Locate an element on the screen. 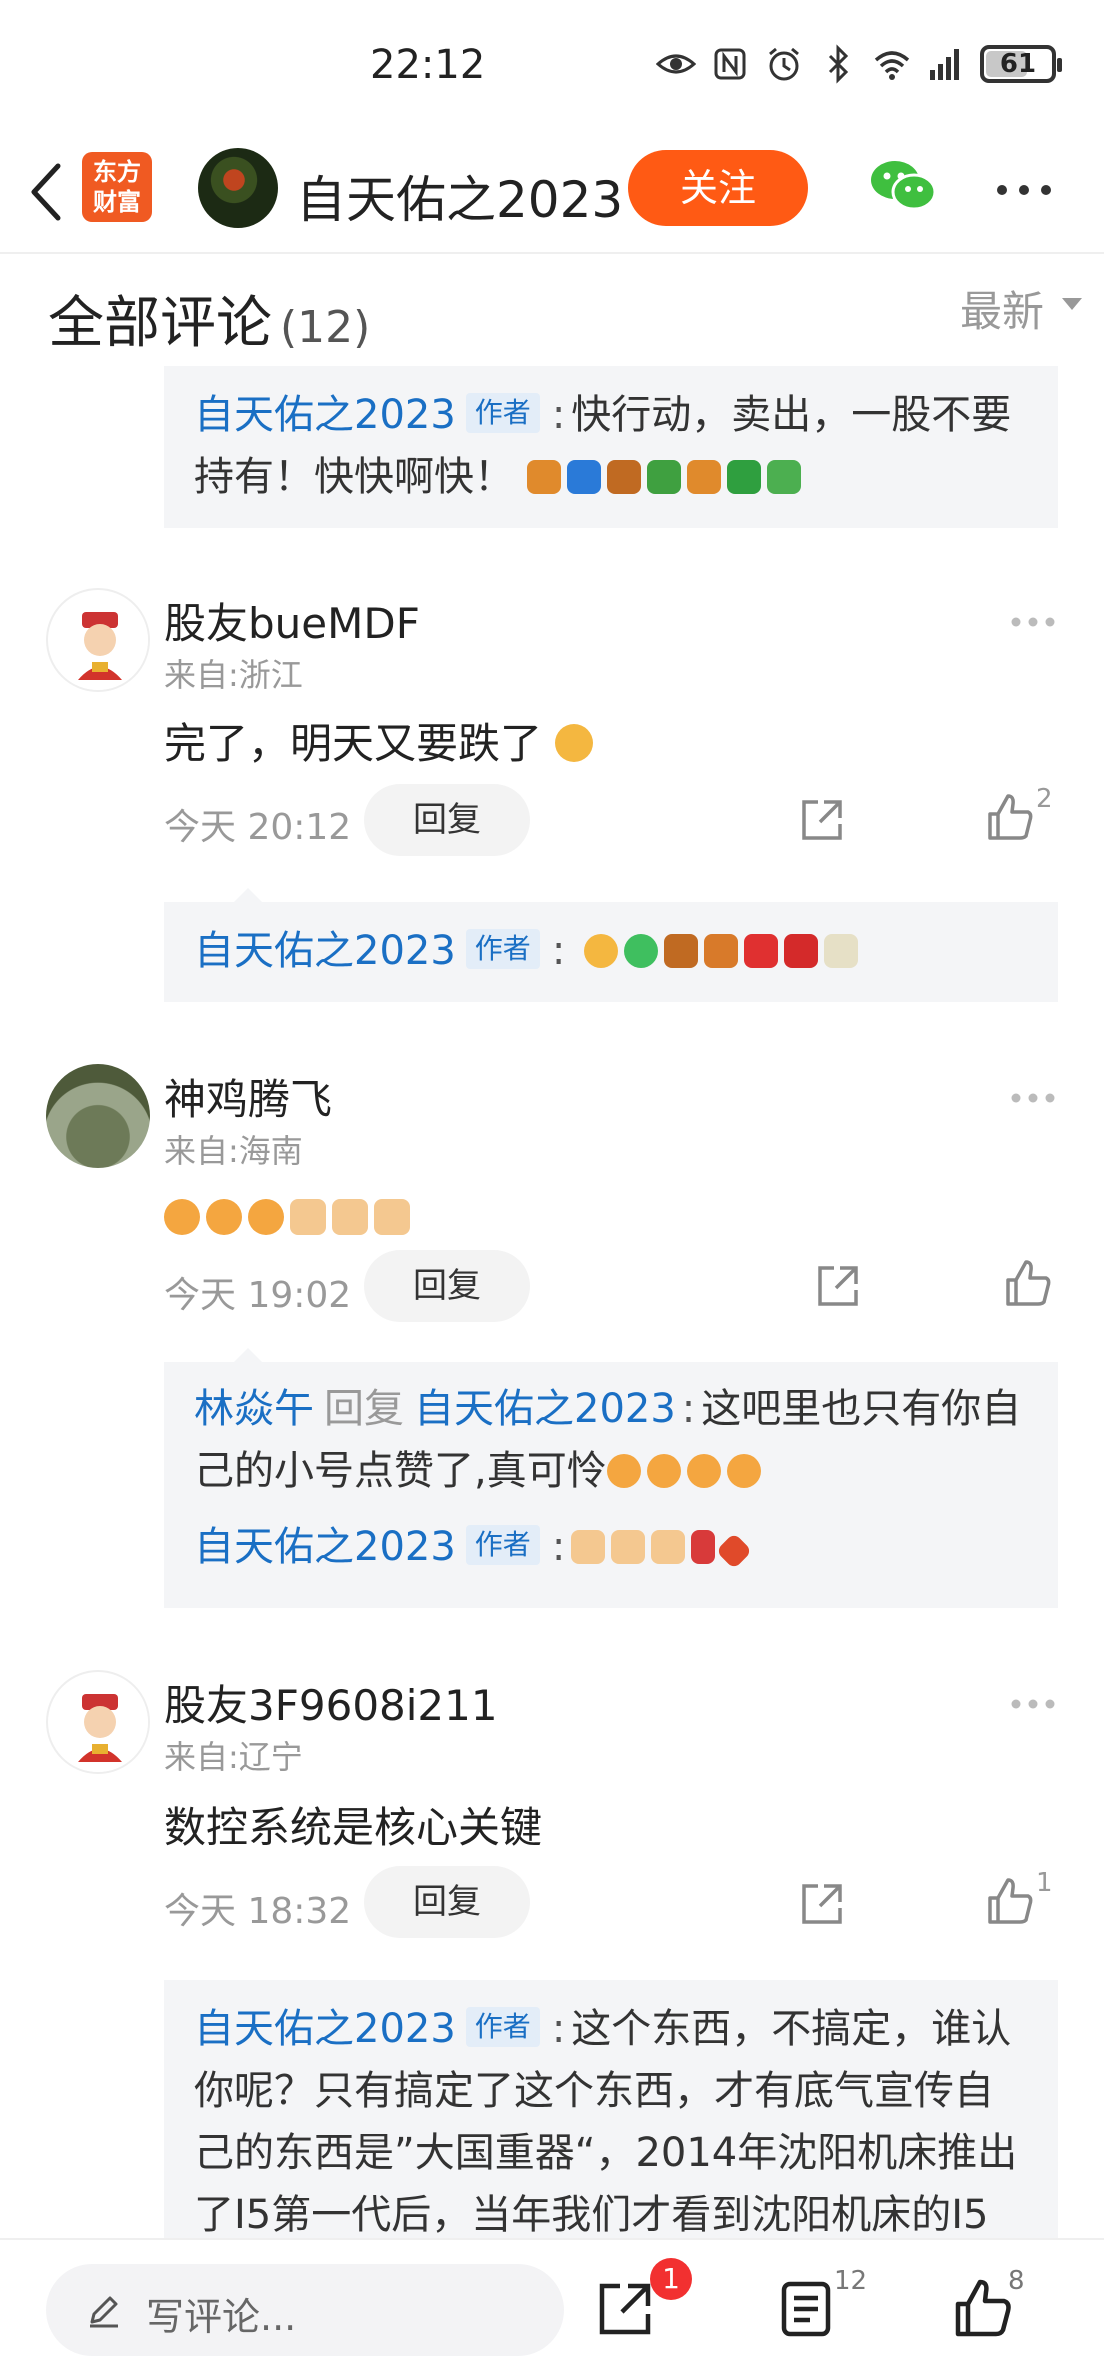 This screenshot has height=2376, width=1104. comment-location: 来自:海南 is located at coordinates (233, 1151).